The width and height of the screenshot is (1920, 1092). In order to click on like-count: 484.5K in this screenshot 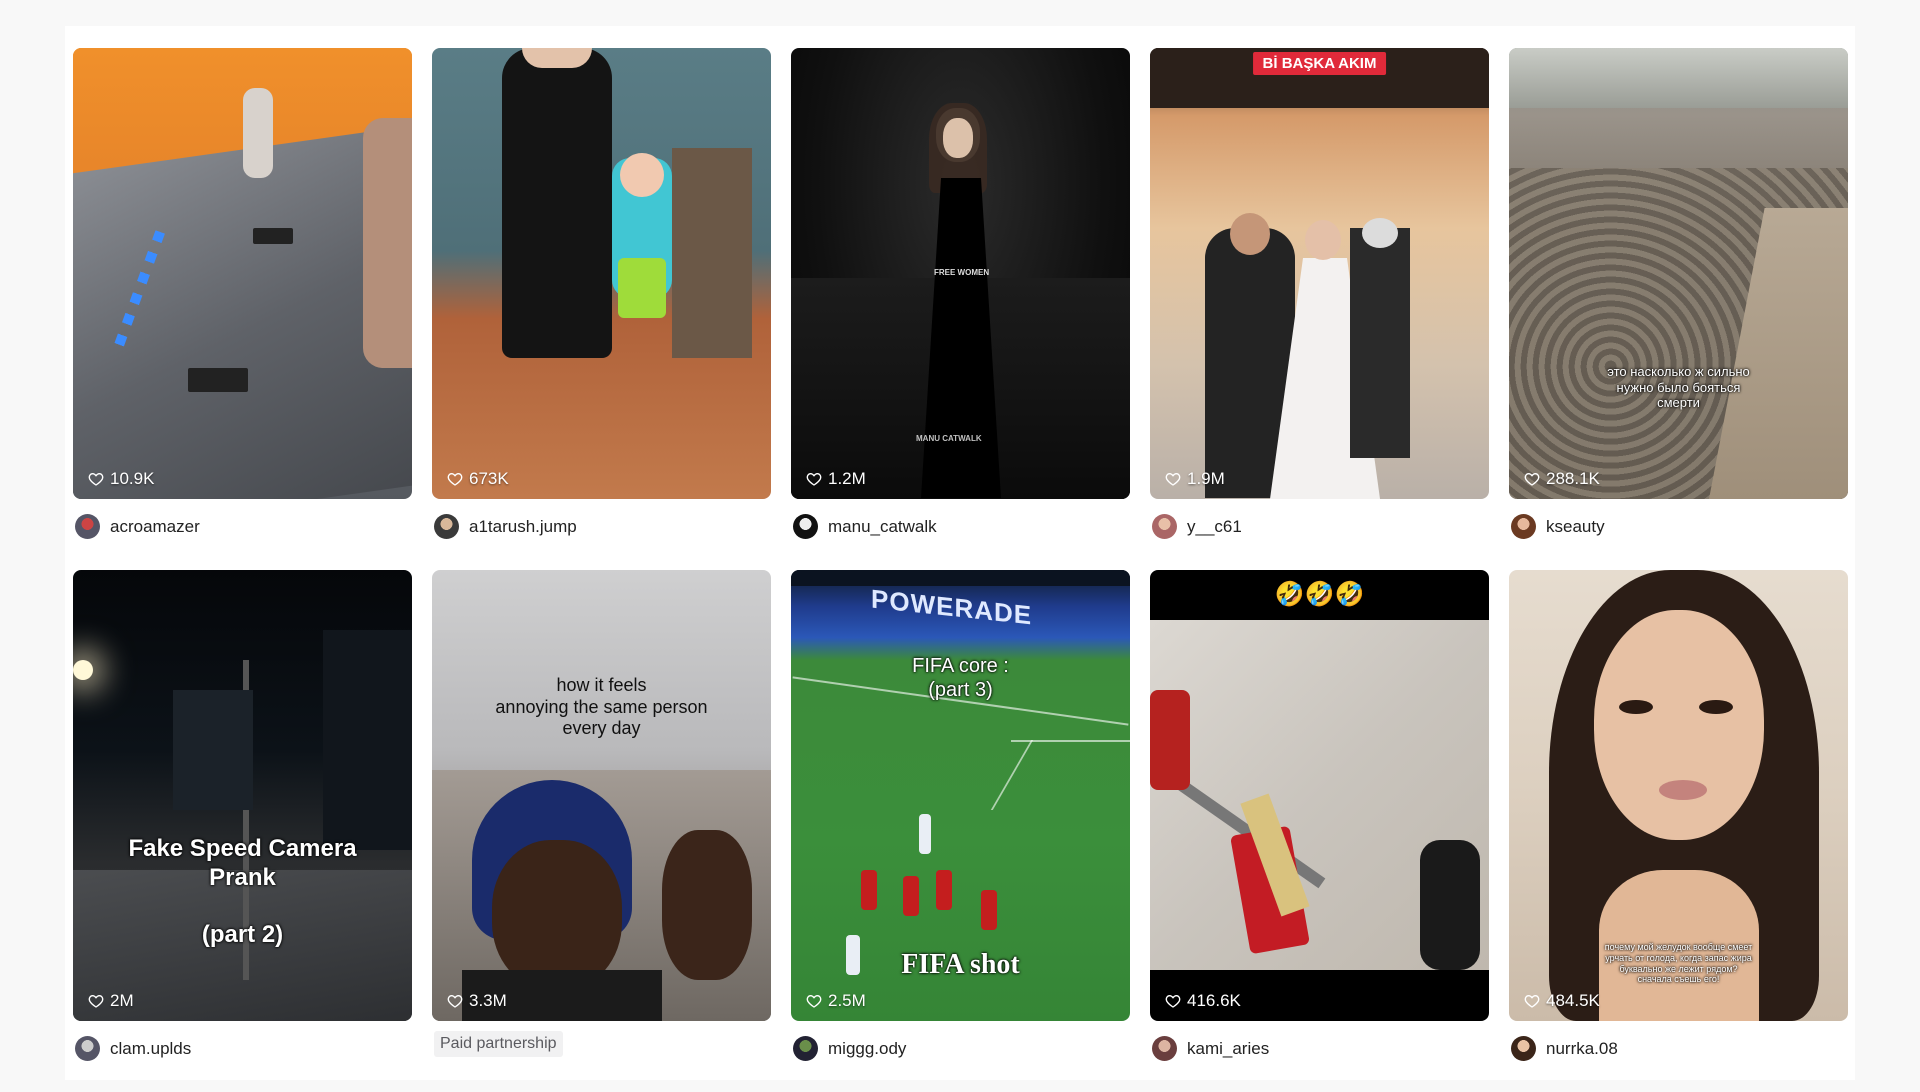, I will do `click(1562, 1001)`.